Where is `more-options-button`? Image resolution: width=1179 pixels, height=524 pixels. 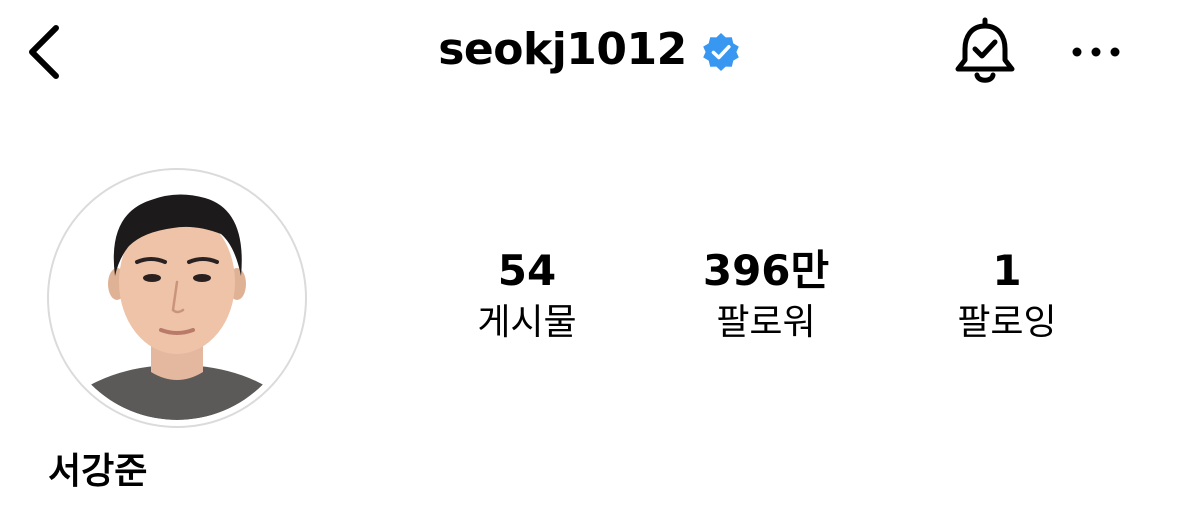
more-options-button is located at coordinates (1096, 52).